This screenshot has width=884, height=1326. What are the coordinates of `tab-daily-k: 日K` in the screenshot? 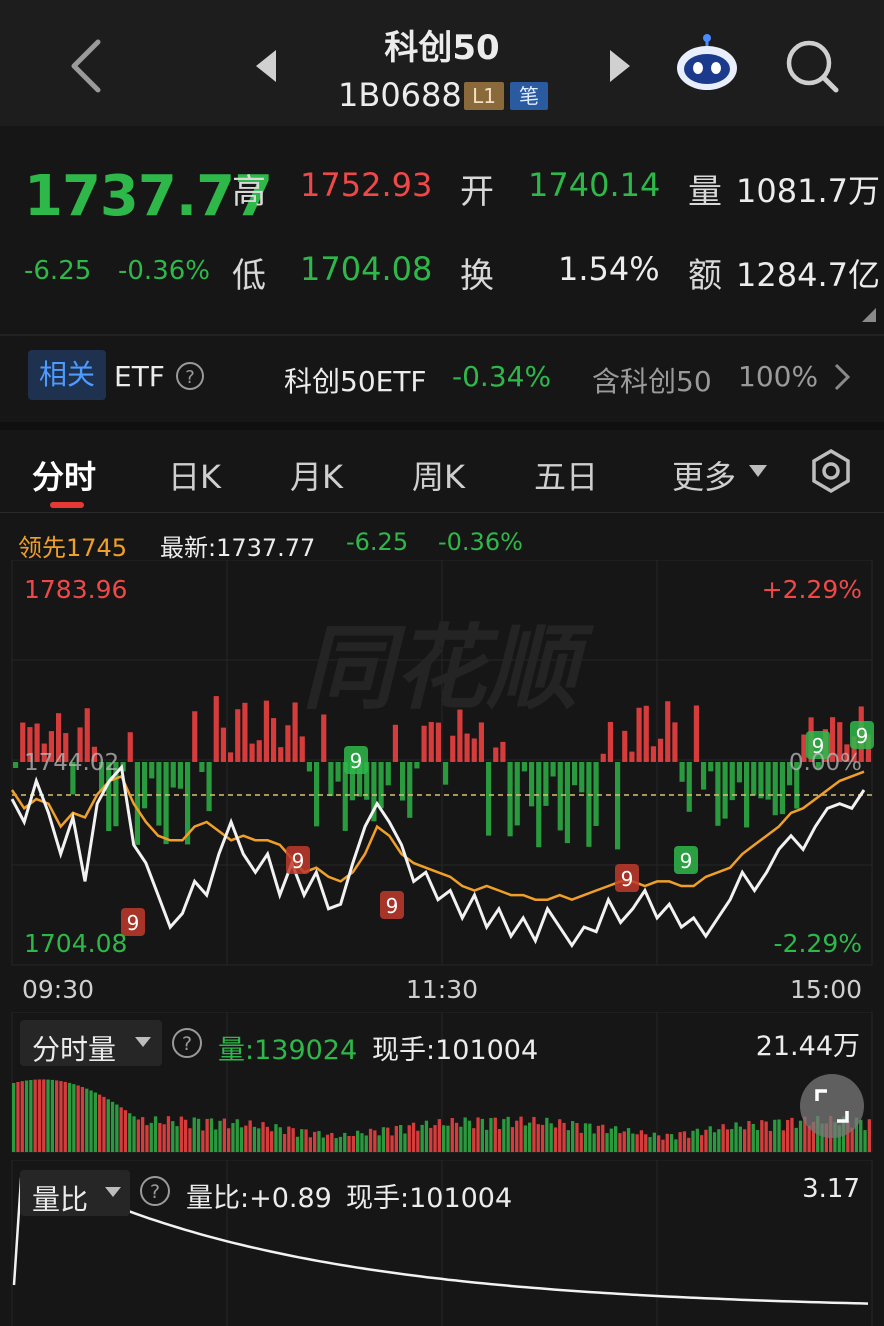 It's located at (194, 475).